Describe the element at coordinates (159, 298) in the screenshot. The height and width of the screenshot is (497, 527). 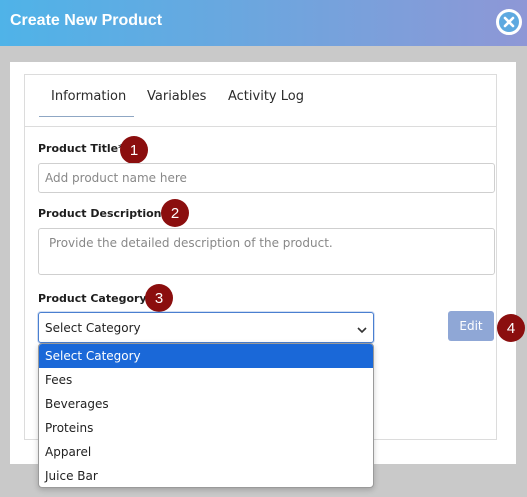
I see `step-badge-3: 3` at that location.